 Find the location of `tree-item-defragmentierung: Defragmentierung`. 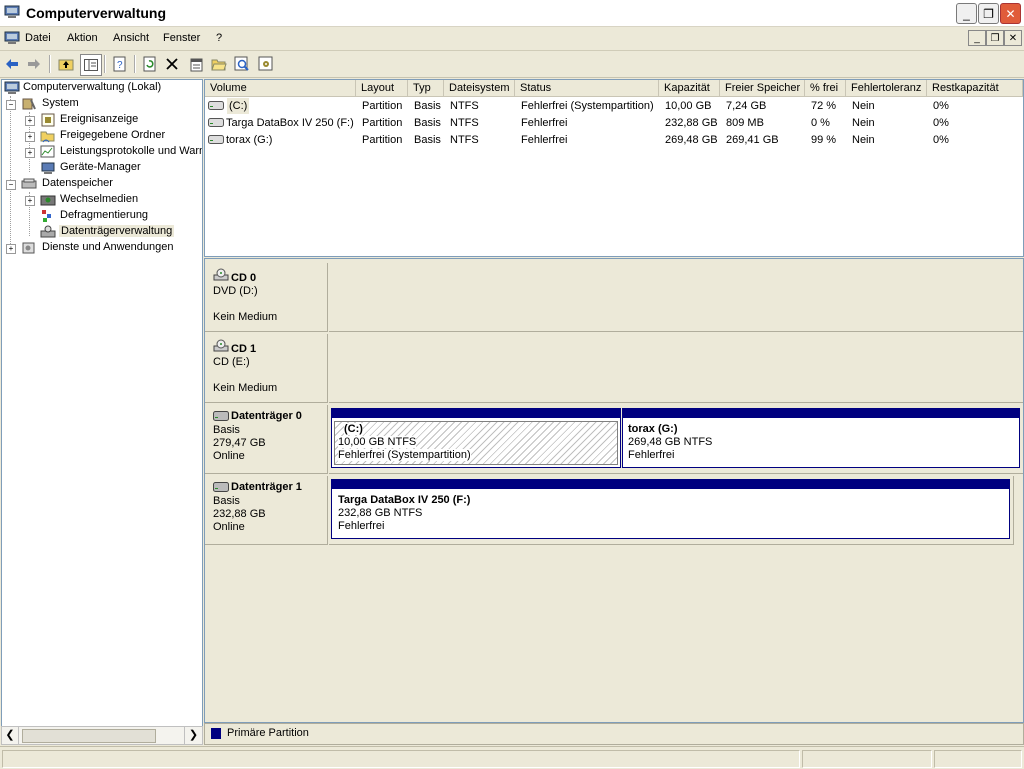

tree-item-defragmentierung: Defragmentierung is located at coordinates (113, 216).